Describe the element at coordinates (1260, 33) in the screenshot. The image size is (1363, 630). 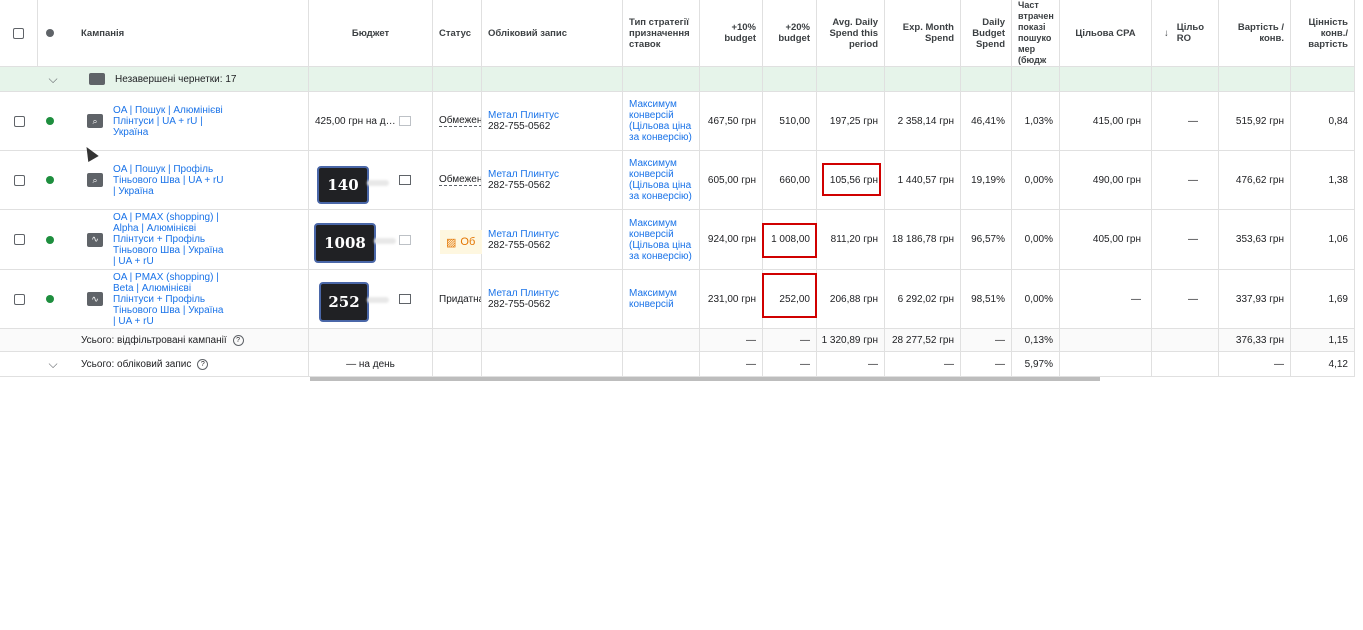
I see `col-cost-conv-label: Вартість / конв.` at that location.